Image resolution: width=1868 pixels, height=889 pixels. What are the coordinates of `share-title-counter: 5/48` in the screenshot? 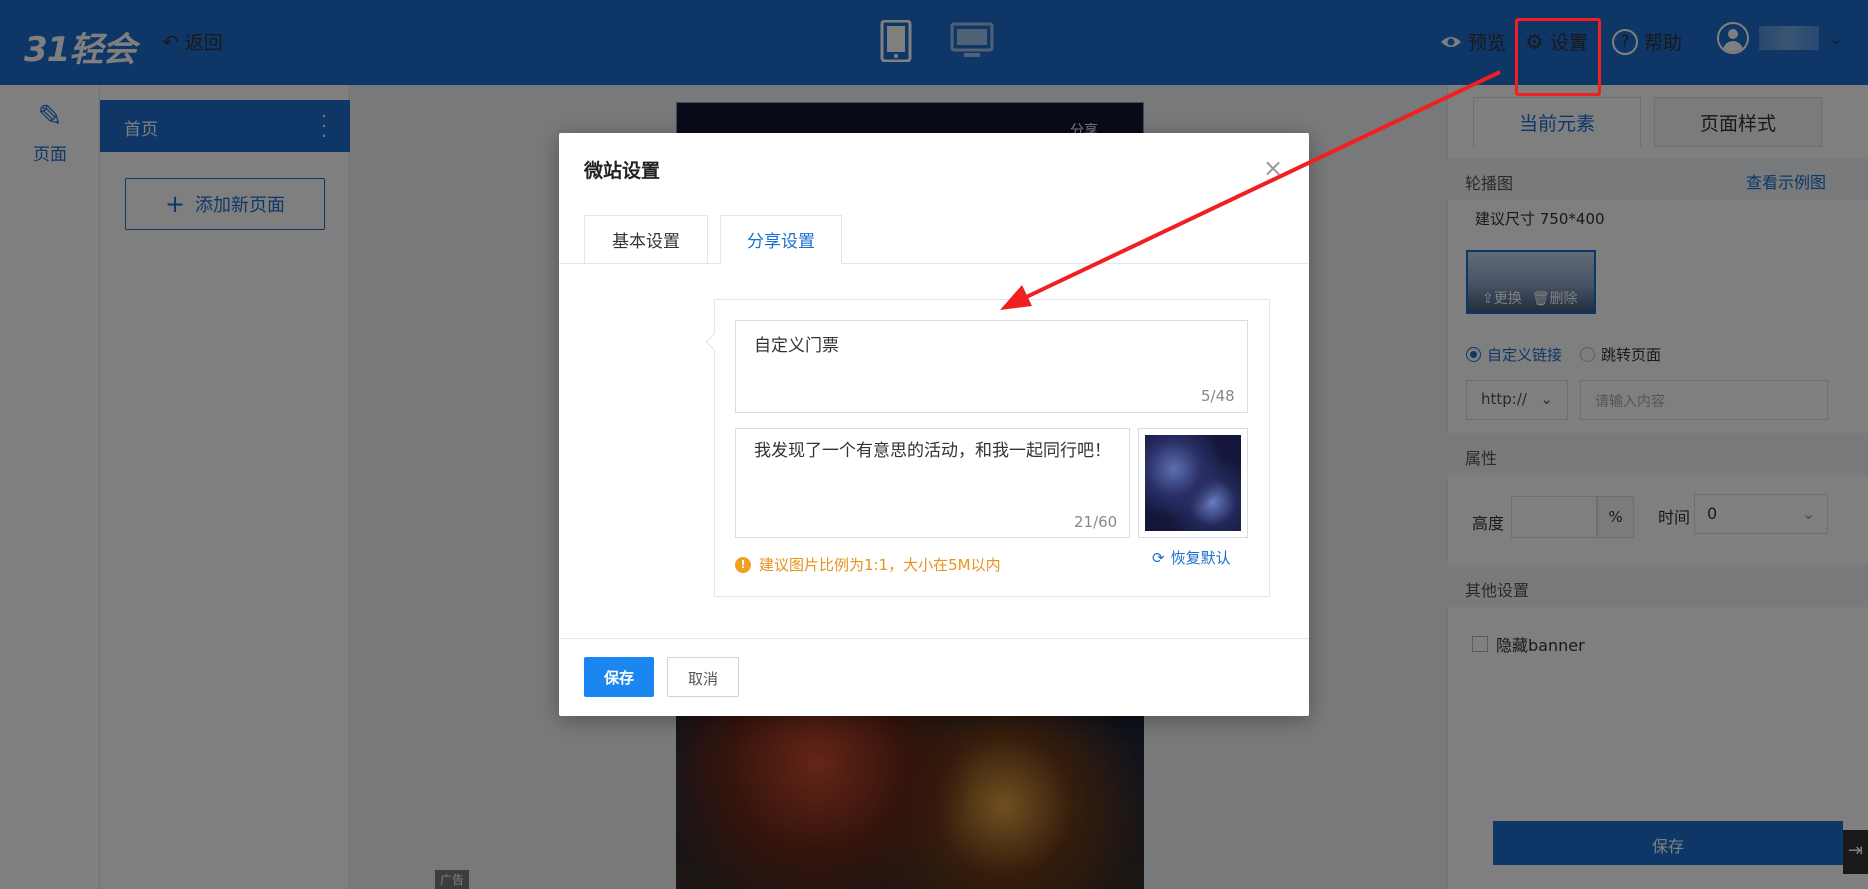 It's located at (1218, 396).